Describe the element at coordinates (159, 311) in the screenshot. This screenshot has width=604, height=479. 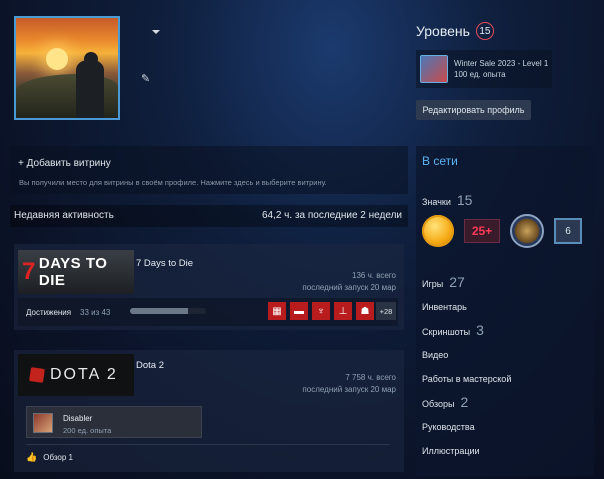
I see `achievements-progress-fill` at that location.